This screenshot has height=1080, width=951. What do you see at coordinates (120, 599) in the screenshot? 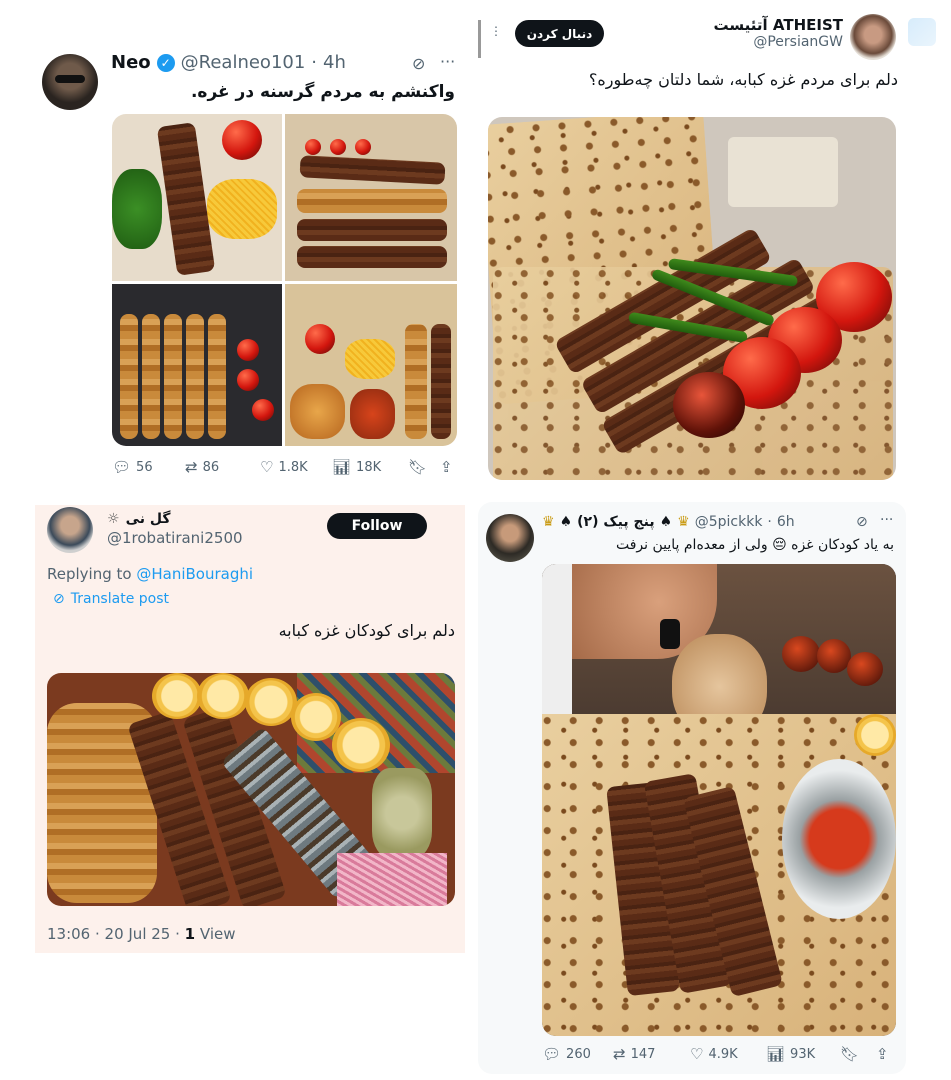
I see `translate-post-link: Translate post` at bounding box center [120, 599].